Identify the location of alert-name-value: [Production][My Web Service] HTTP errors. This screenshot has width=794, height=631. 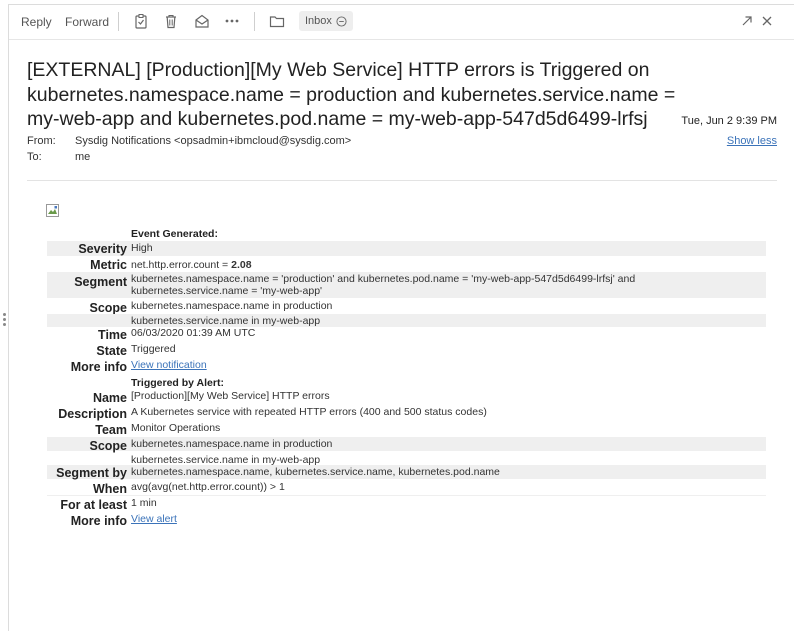
(230, 396).